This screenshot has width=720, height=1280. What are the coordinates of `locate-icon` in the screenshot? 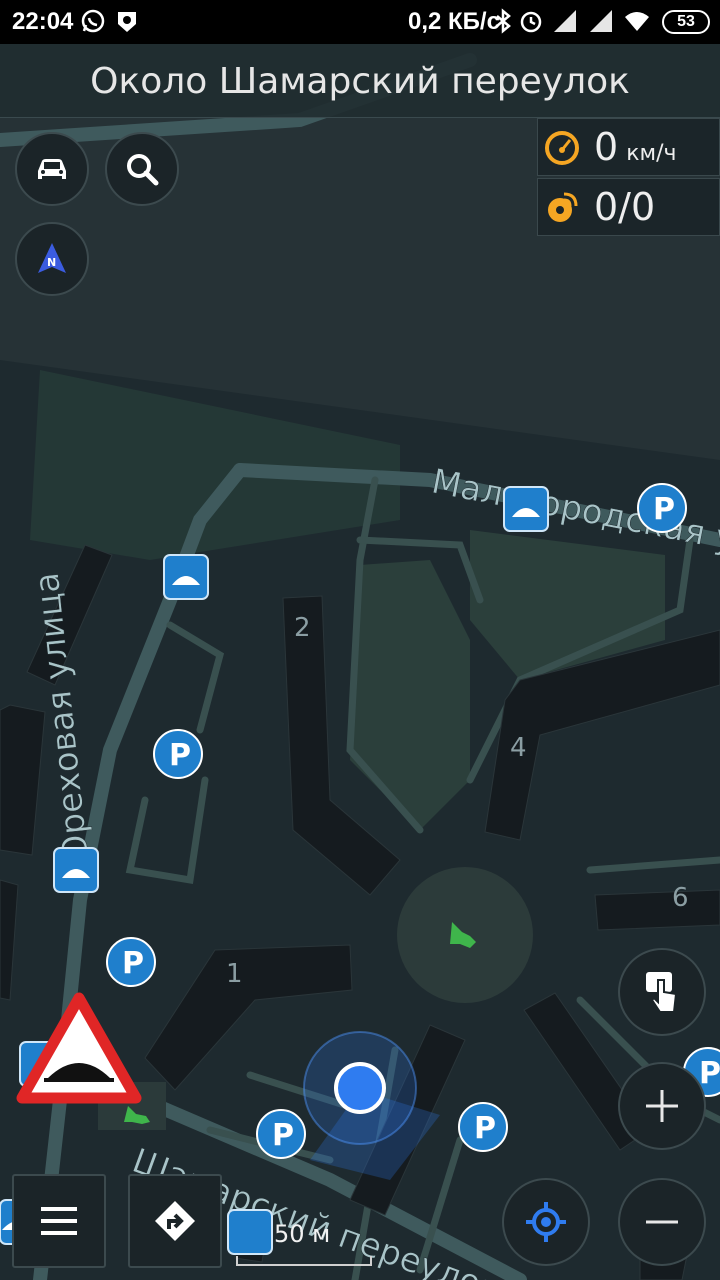 It's located at (546, 1222).